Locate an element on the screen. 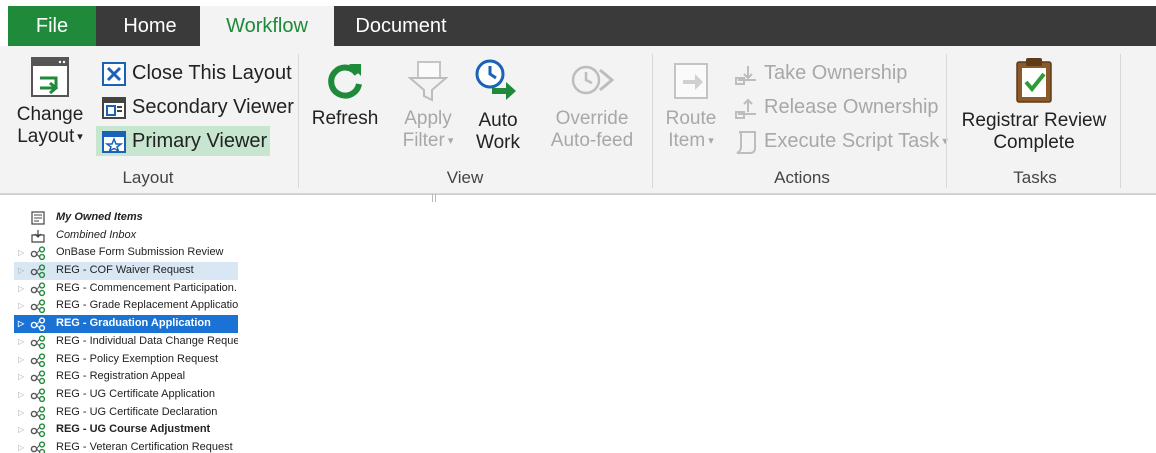 The height and width of the screenshot is (453, 1156). tree-item: ▷ REG - Graduation Application is located at coordinates (126, 324).